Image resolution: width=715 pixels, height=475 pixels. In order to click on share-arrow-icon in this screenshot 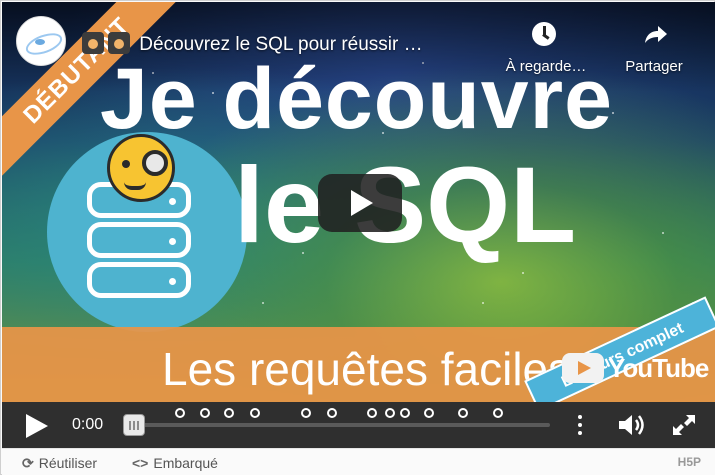, I will do `click(656, 34)`.